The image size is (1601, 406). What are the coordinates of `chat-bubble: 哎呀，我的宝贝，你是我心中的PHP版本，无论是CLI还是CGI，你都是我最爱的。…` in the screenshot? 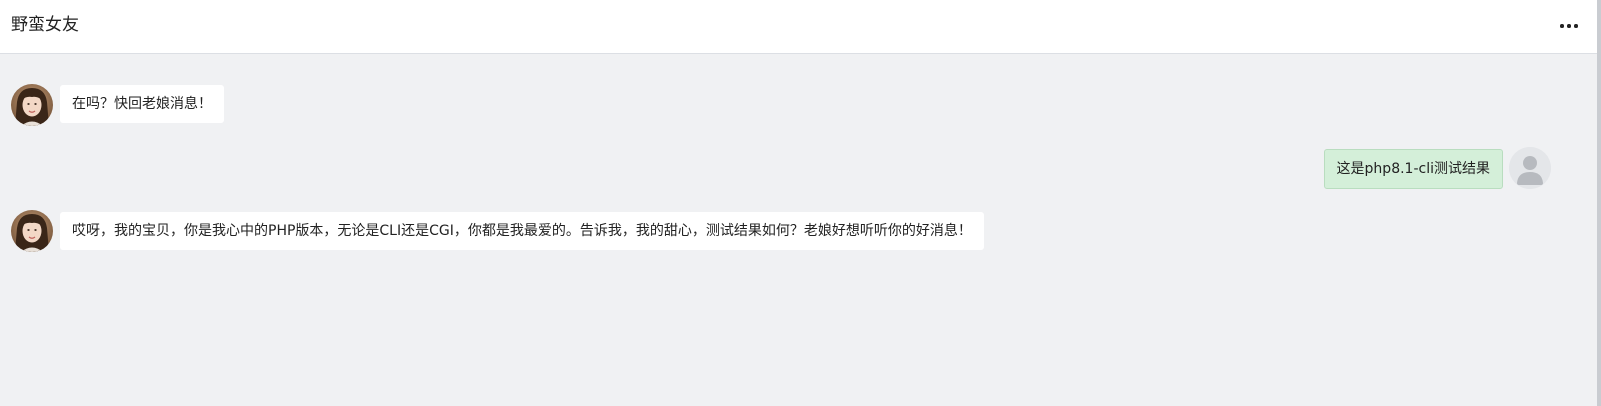 It's located at (522, 231).